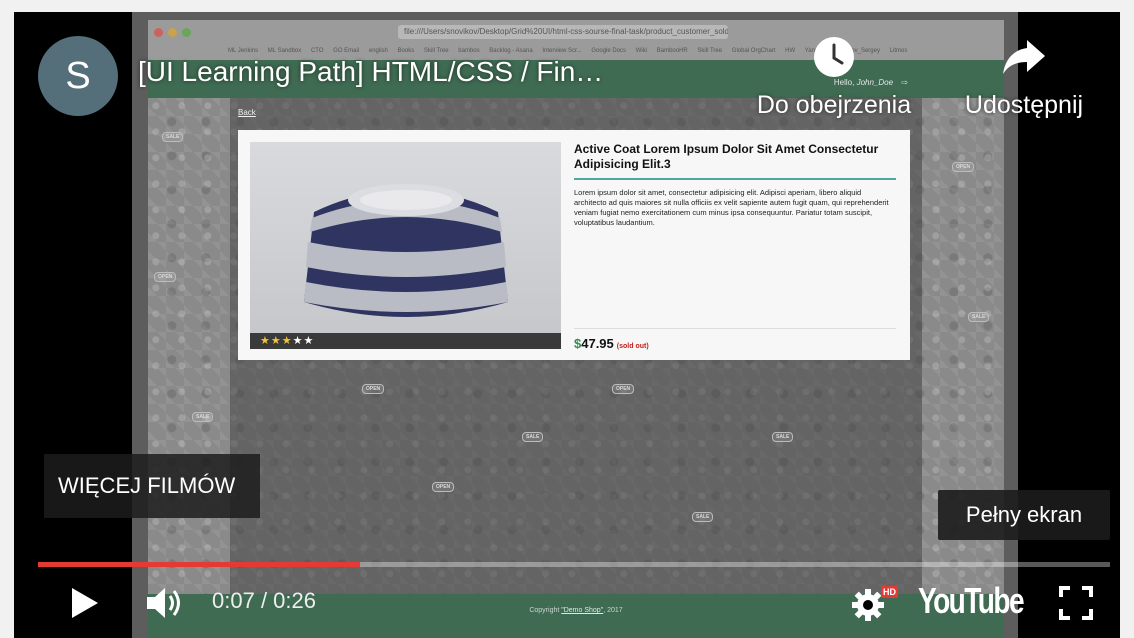  I want to click on maximize-dot-icon, so click(186, 32).